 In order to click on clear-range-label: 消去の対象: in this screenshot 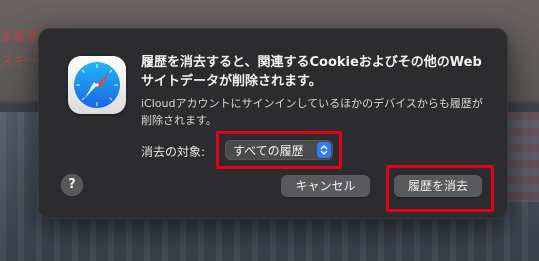, I will do `click(173, 152)`.